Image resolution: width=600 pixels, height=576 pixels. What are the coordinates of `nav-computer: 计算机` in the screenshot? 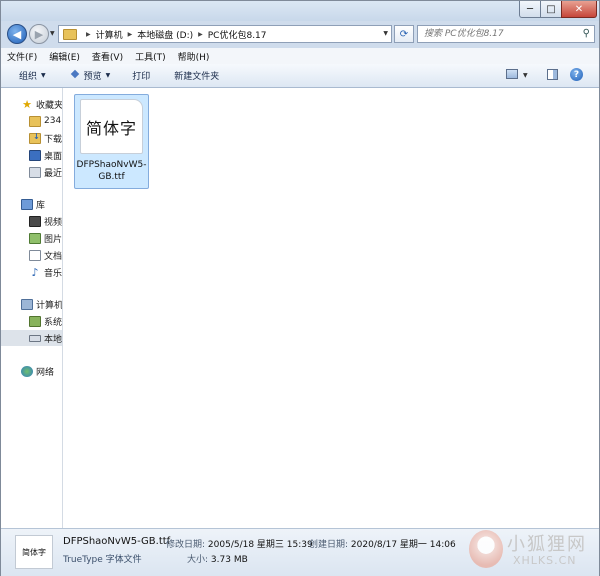 It's located at (42, 304).